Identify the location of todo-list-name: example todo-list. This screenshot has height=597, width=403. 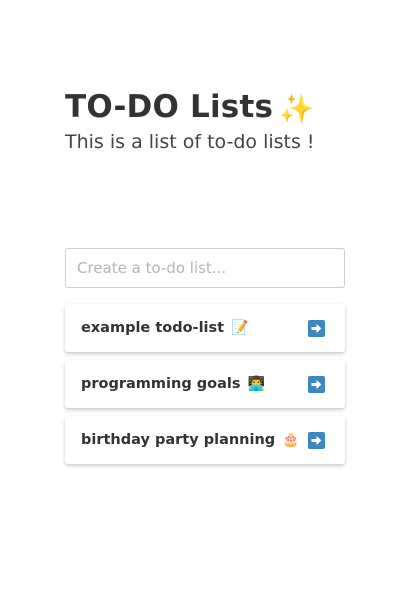
(153, 328).